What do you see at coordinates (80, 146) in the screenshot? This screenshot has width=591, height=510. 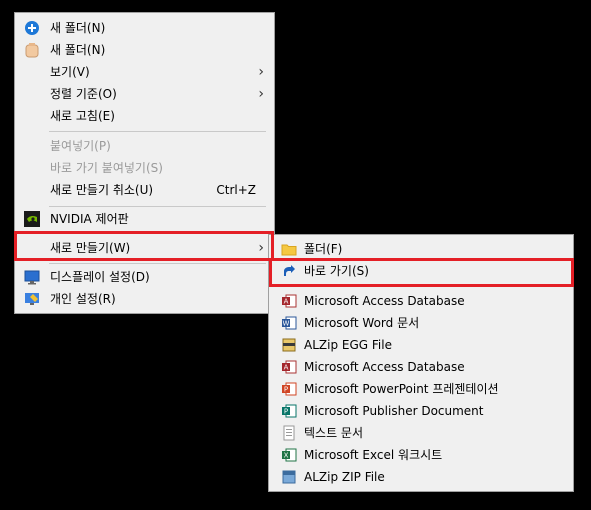 I see `menu-item-label: 붙여넣기(P)` at bounding box center [80, 146].